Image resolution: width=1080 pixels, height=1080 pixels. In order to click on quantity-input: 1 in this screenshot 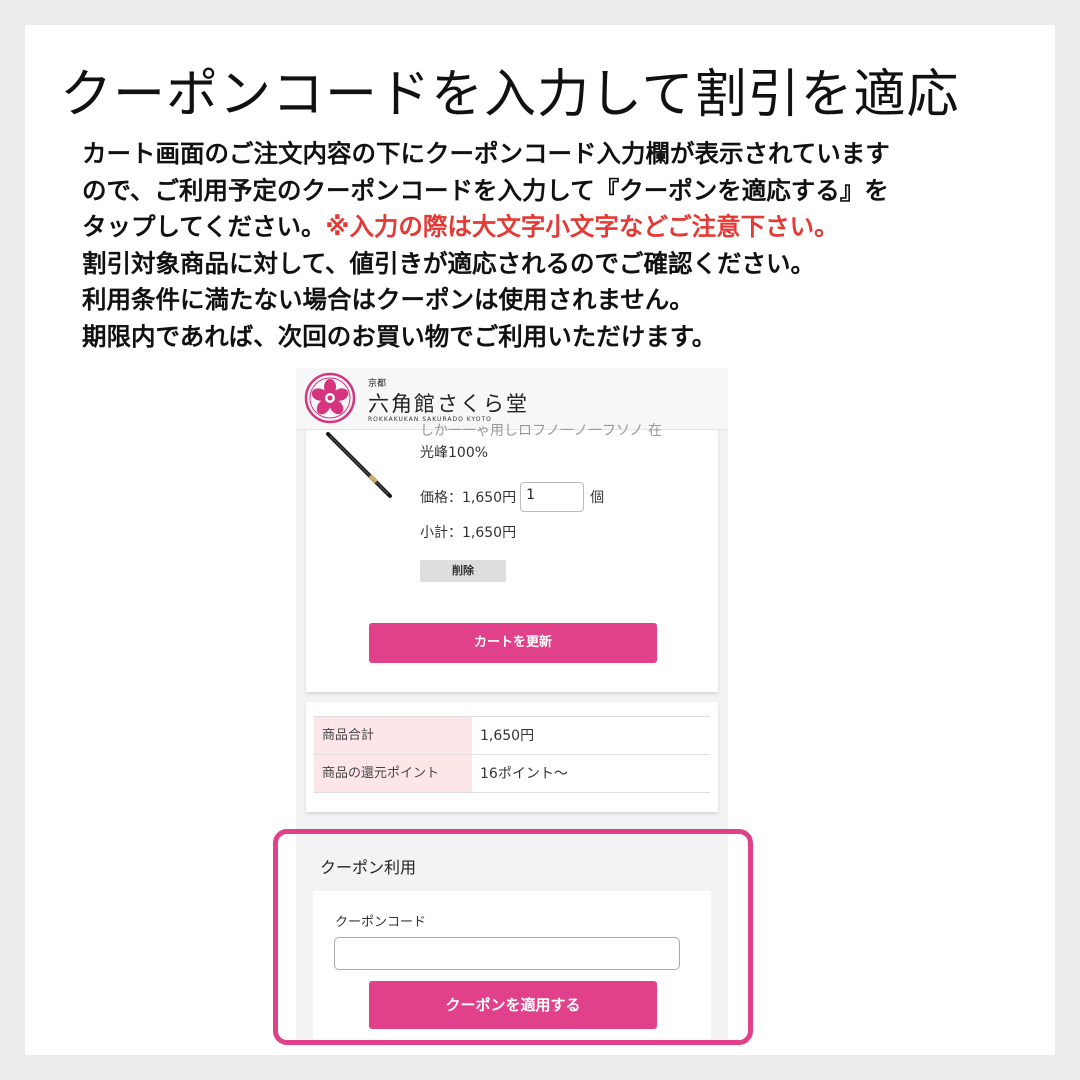, I will do `click(552, 497)`.